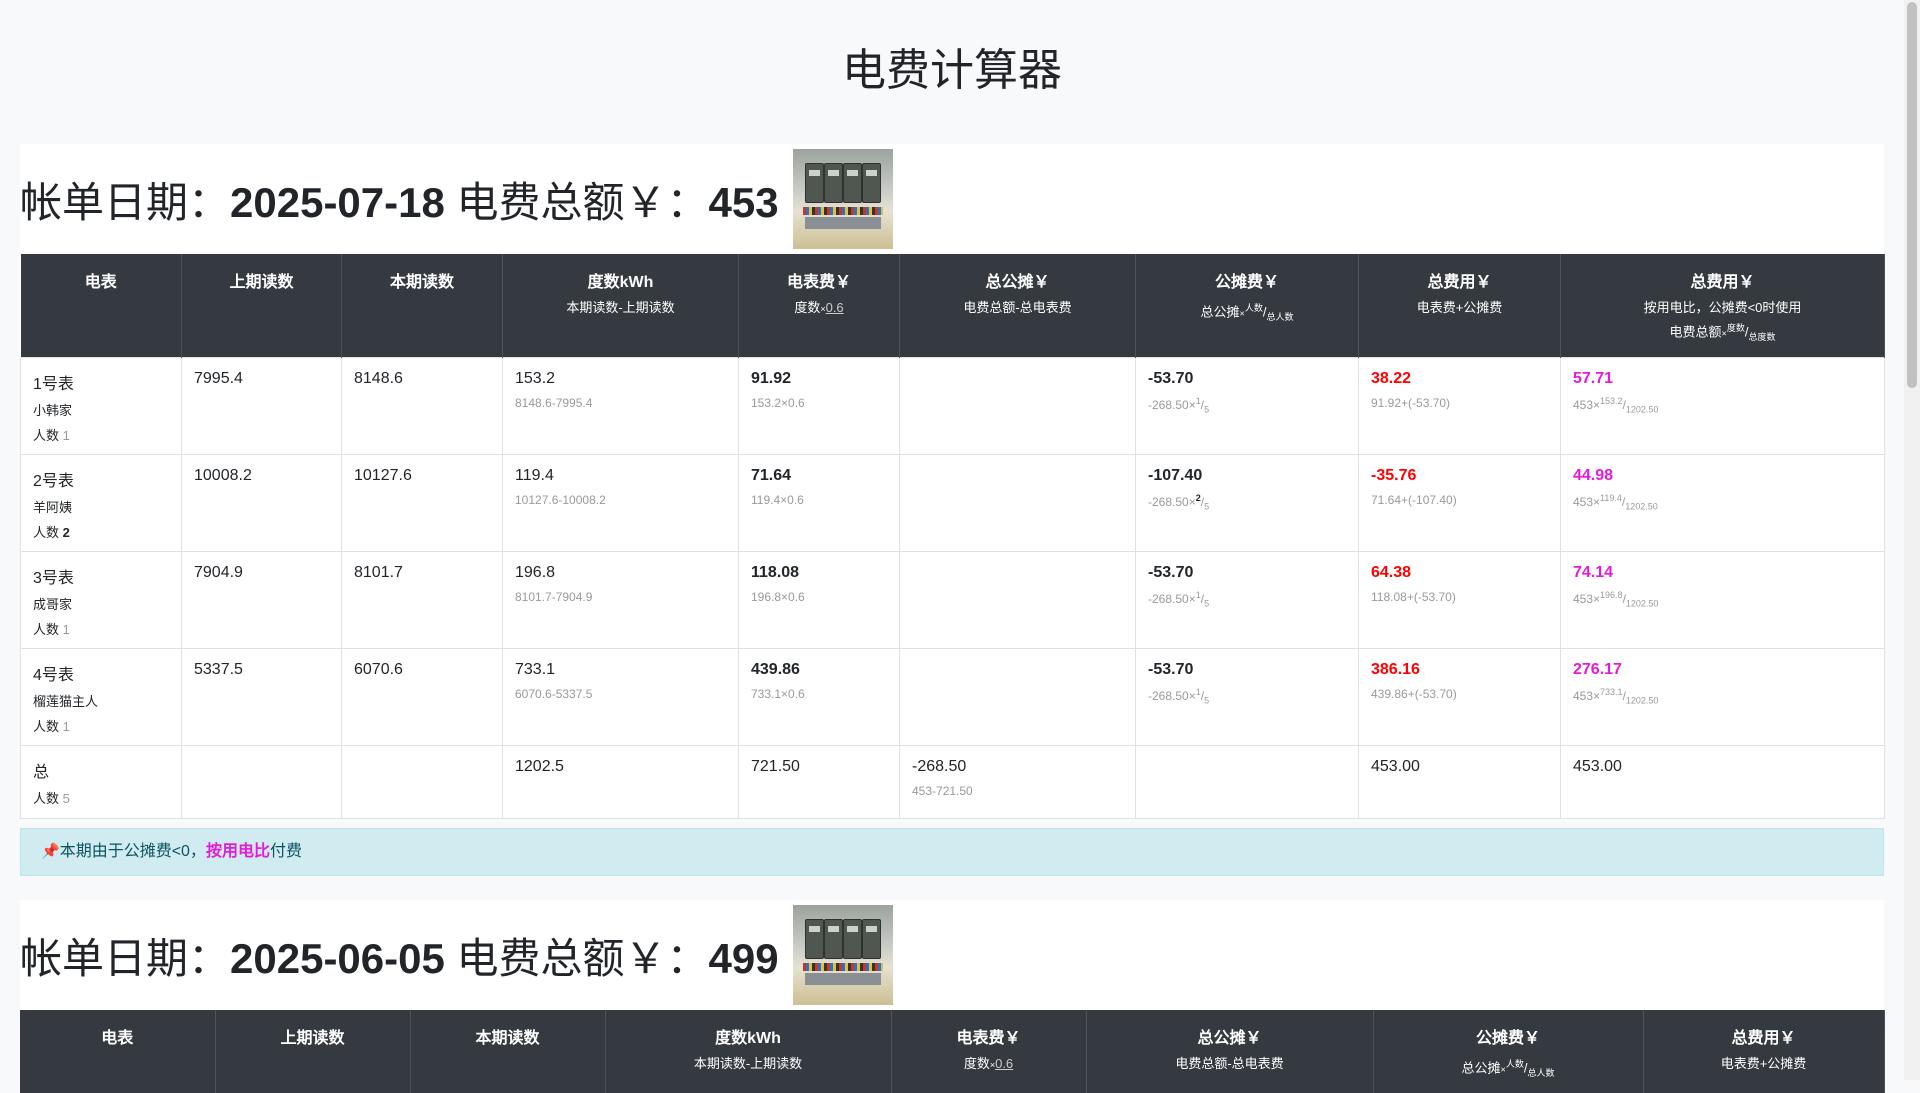  Describe the element at coordinates (1722, 696) in the screenshot. I see `cell-ratio: 276.17 453×733.1/1202.50` at that location.